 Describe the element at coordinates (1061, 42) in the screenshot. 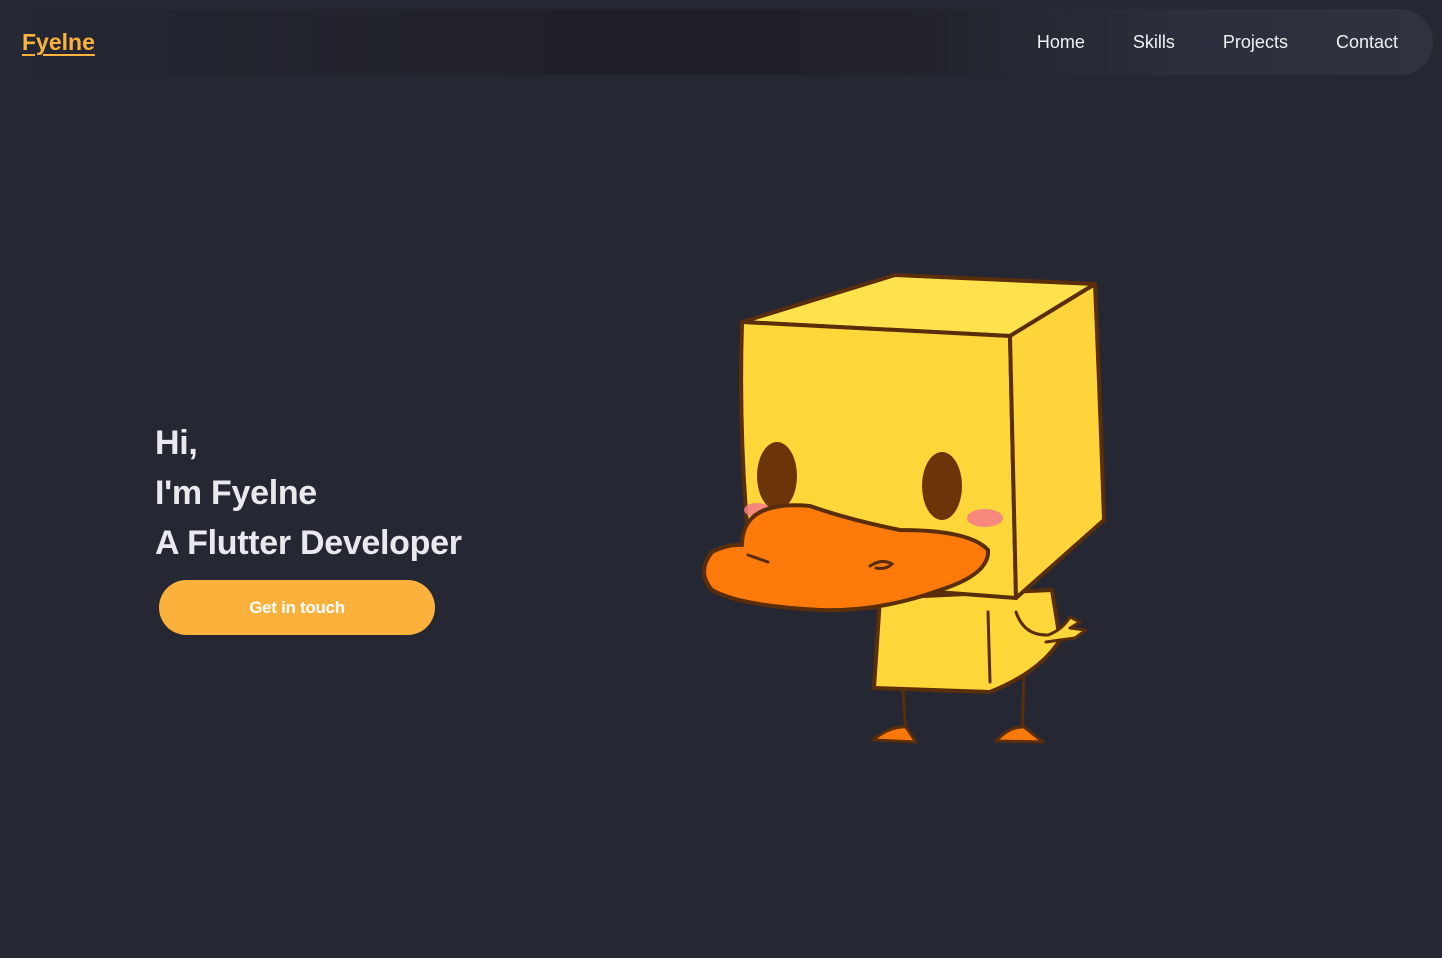

I see `nav-link-home: Home` at that location.